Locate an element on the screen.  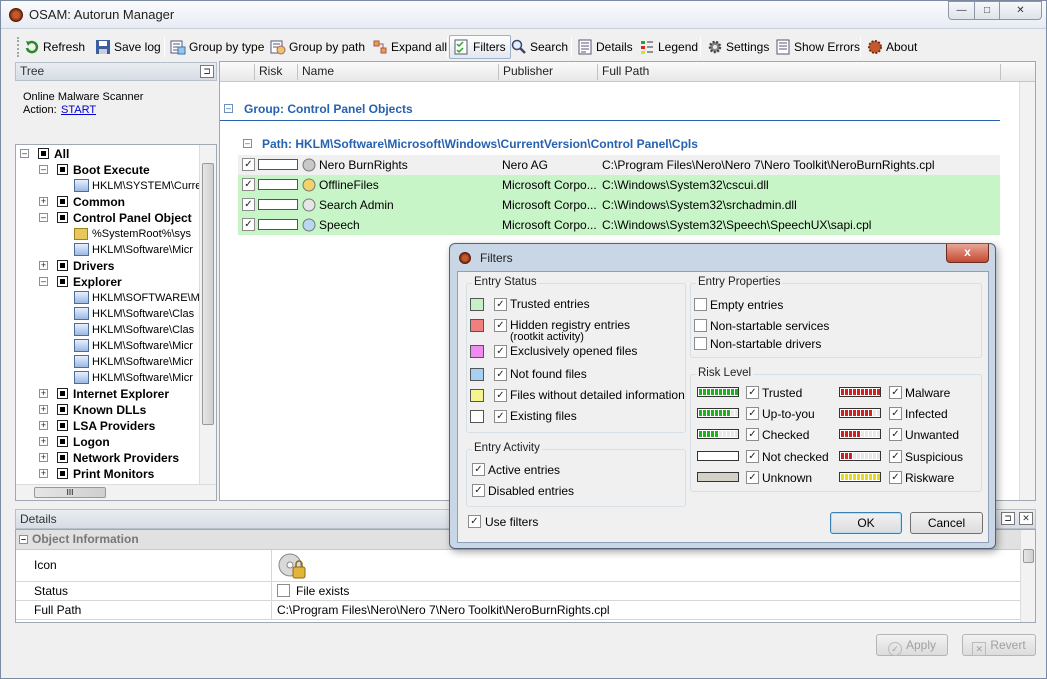
tree-item: %SystemRoot%\sys is located at coordinates (111, 234).